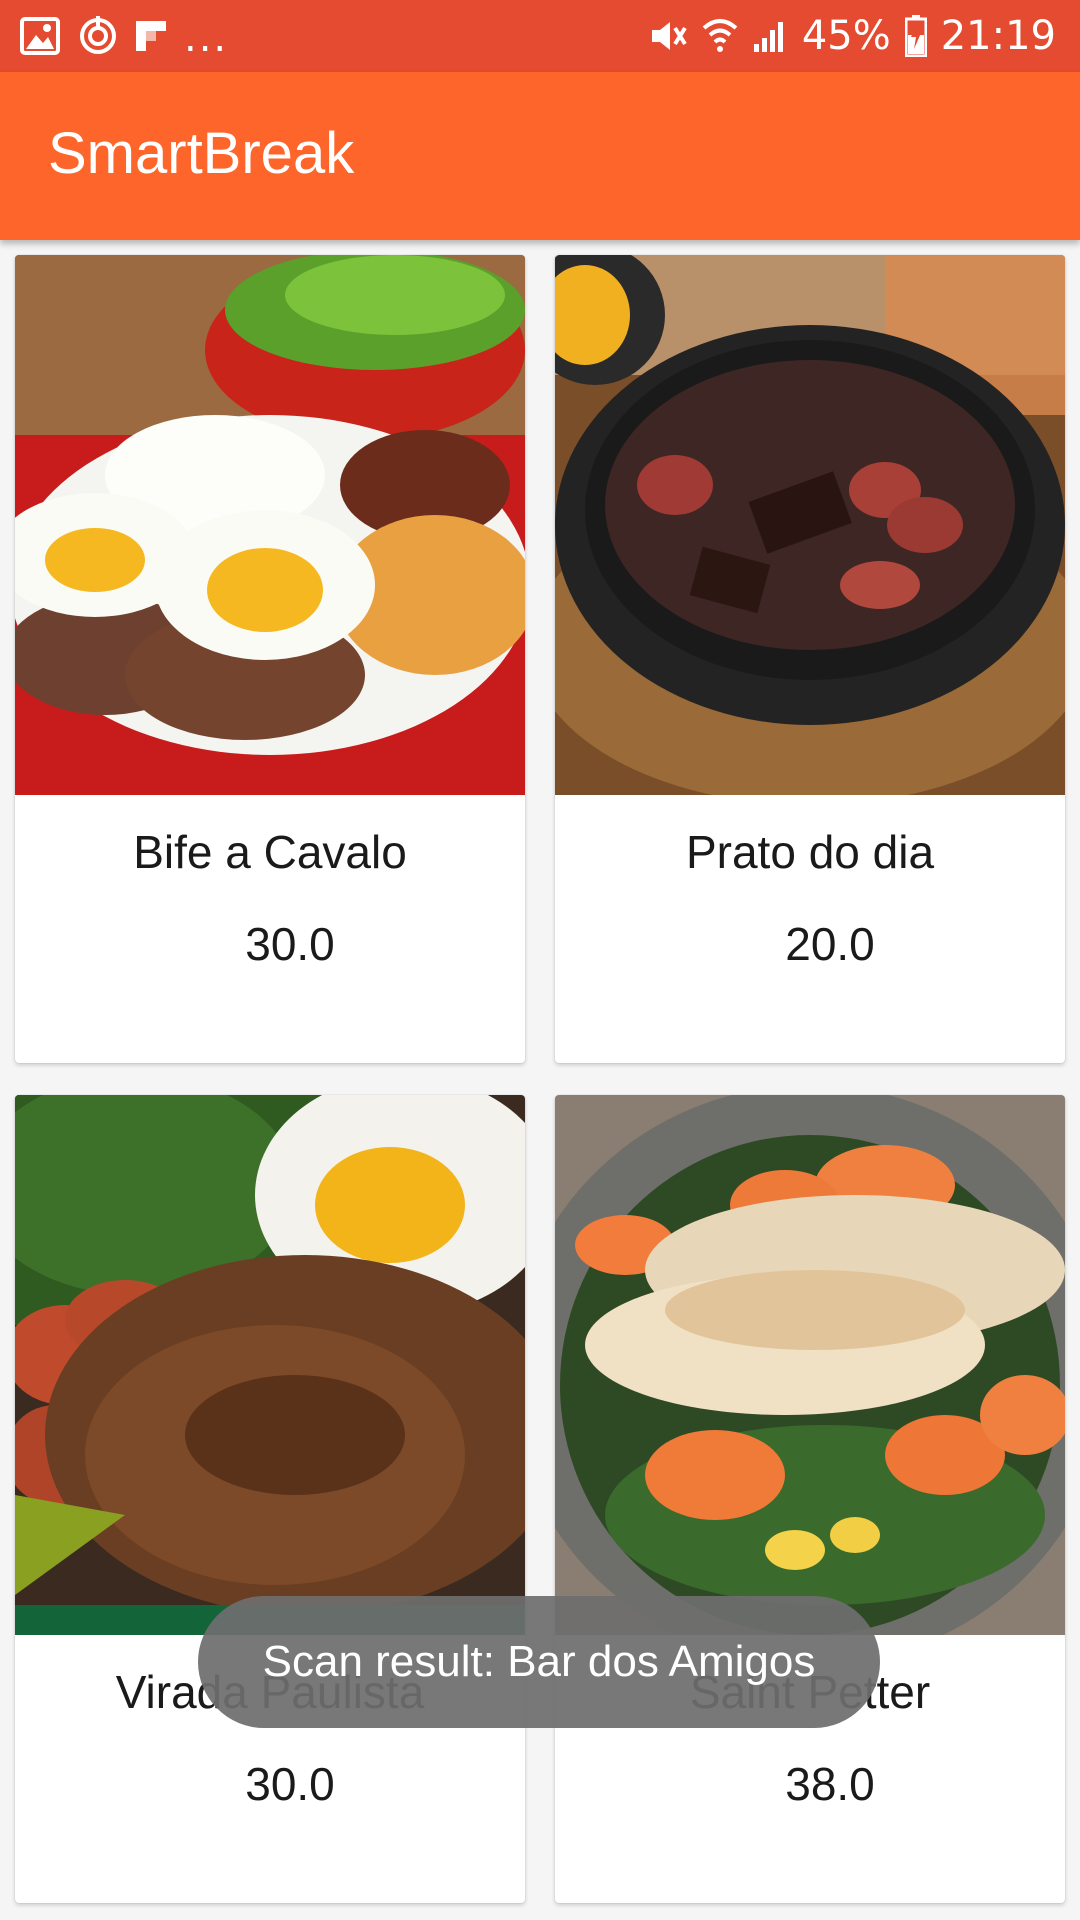 The image size is (1080, 1920). I want to click on dish-price: 20.0, so click(830, 944).